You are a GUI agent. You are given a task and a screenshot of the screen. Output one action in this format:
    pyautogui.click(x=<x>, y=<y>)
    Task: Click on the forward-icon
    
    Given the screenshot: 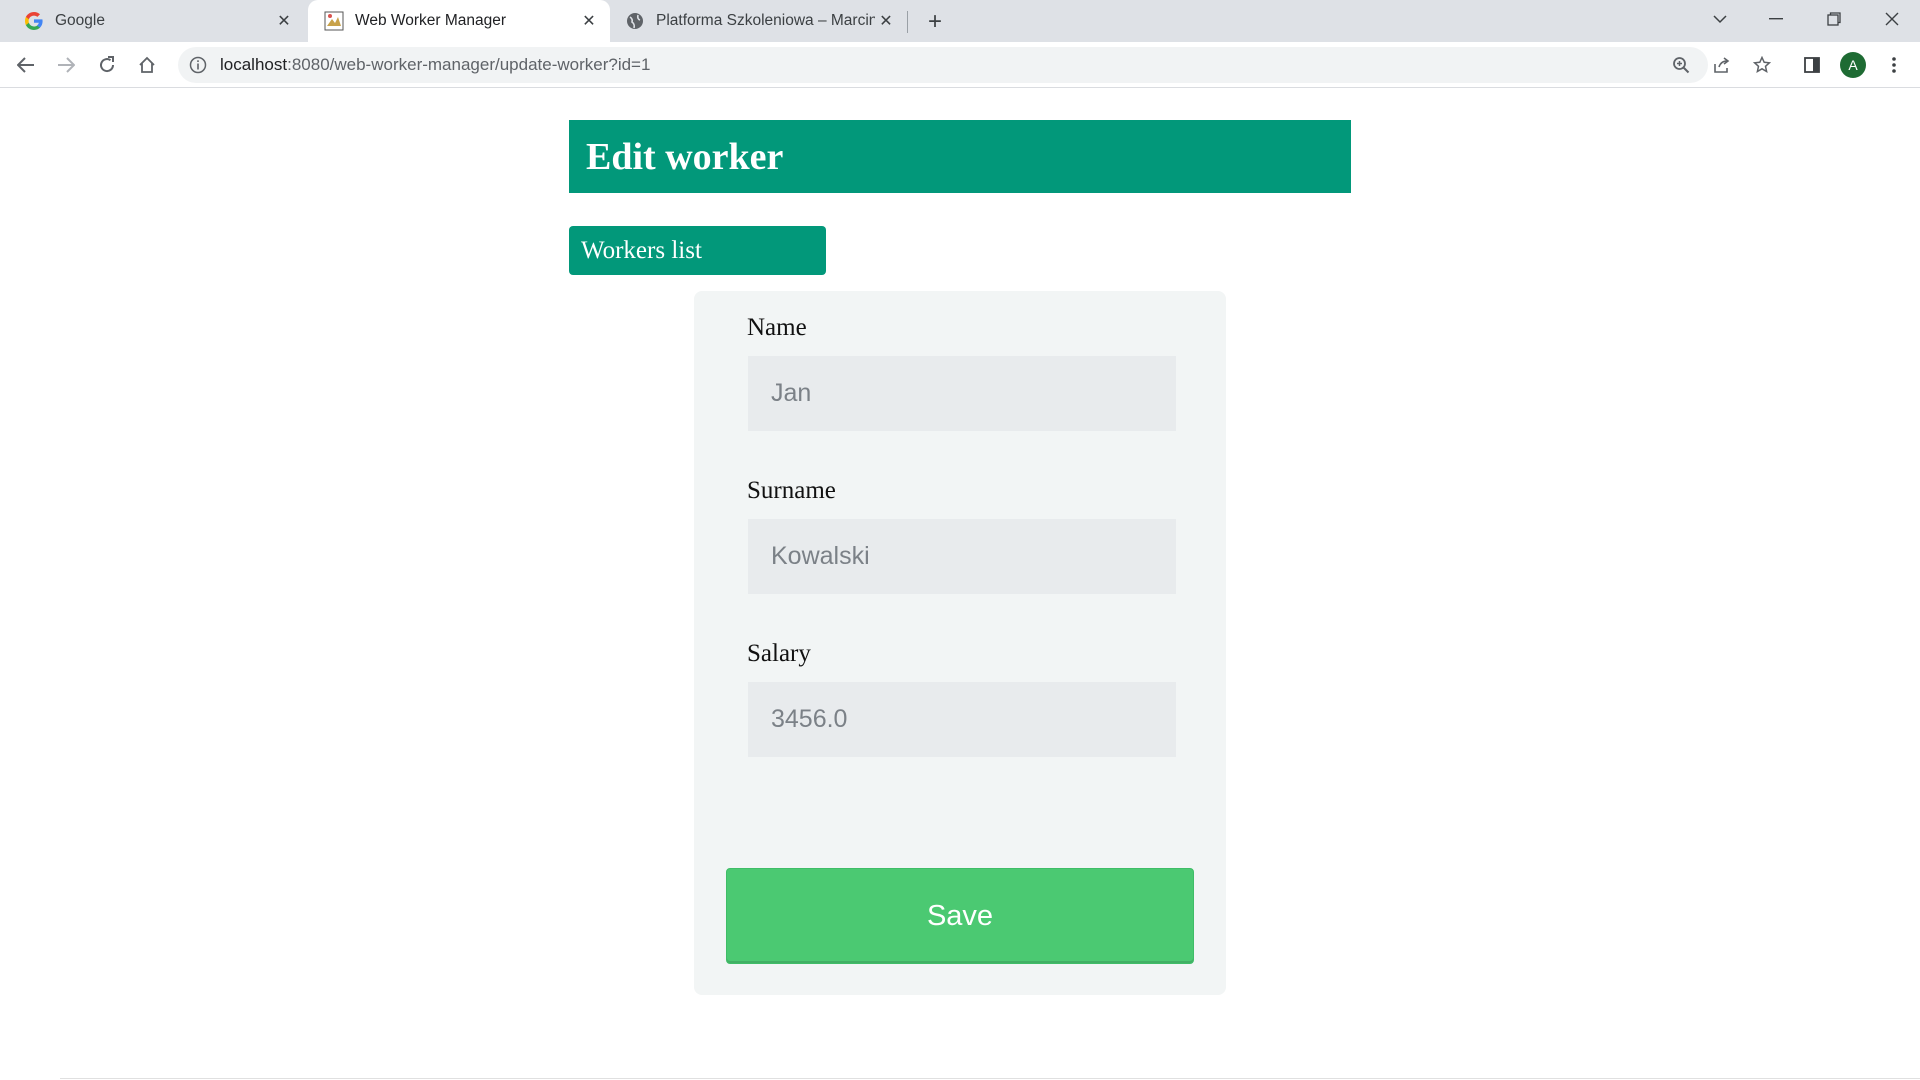 What is the action you would take?
    pyautogui.click(x=66, y=65)
    